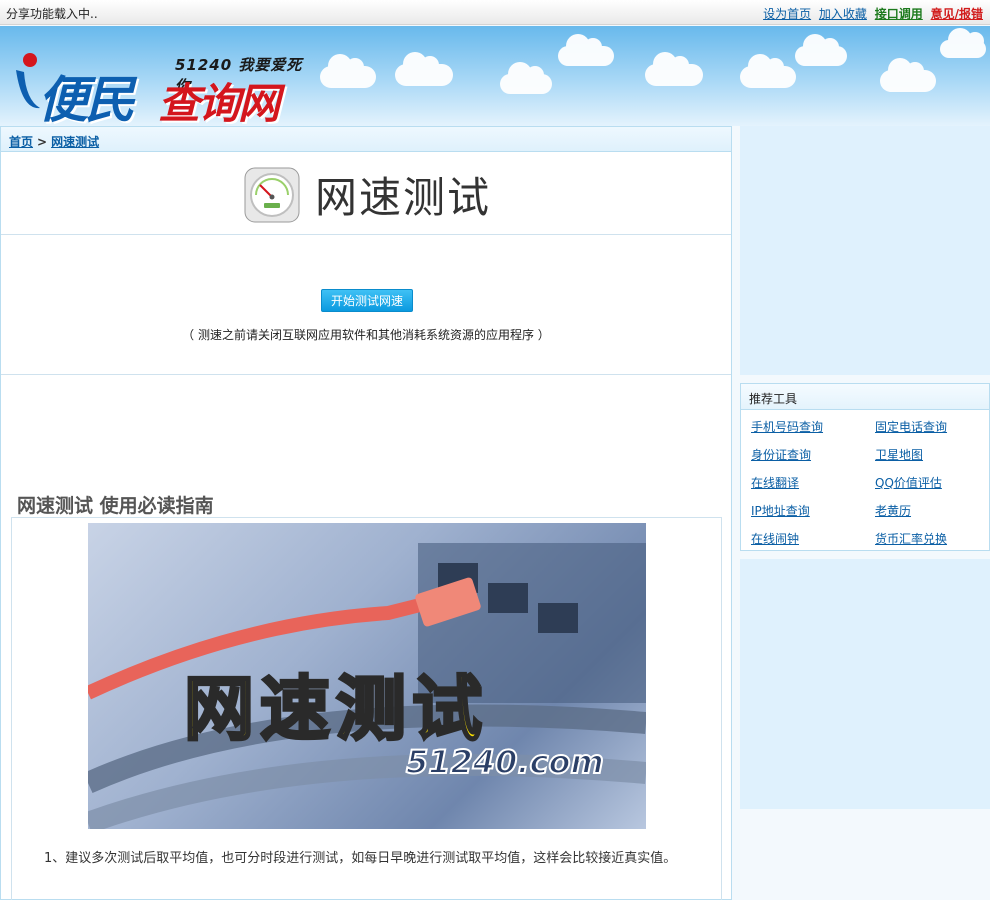  I want to click on tool-link-landline: 固定电话查询, so click(911, 426).